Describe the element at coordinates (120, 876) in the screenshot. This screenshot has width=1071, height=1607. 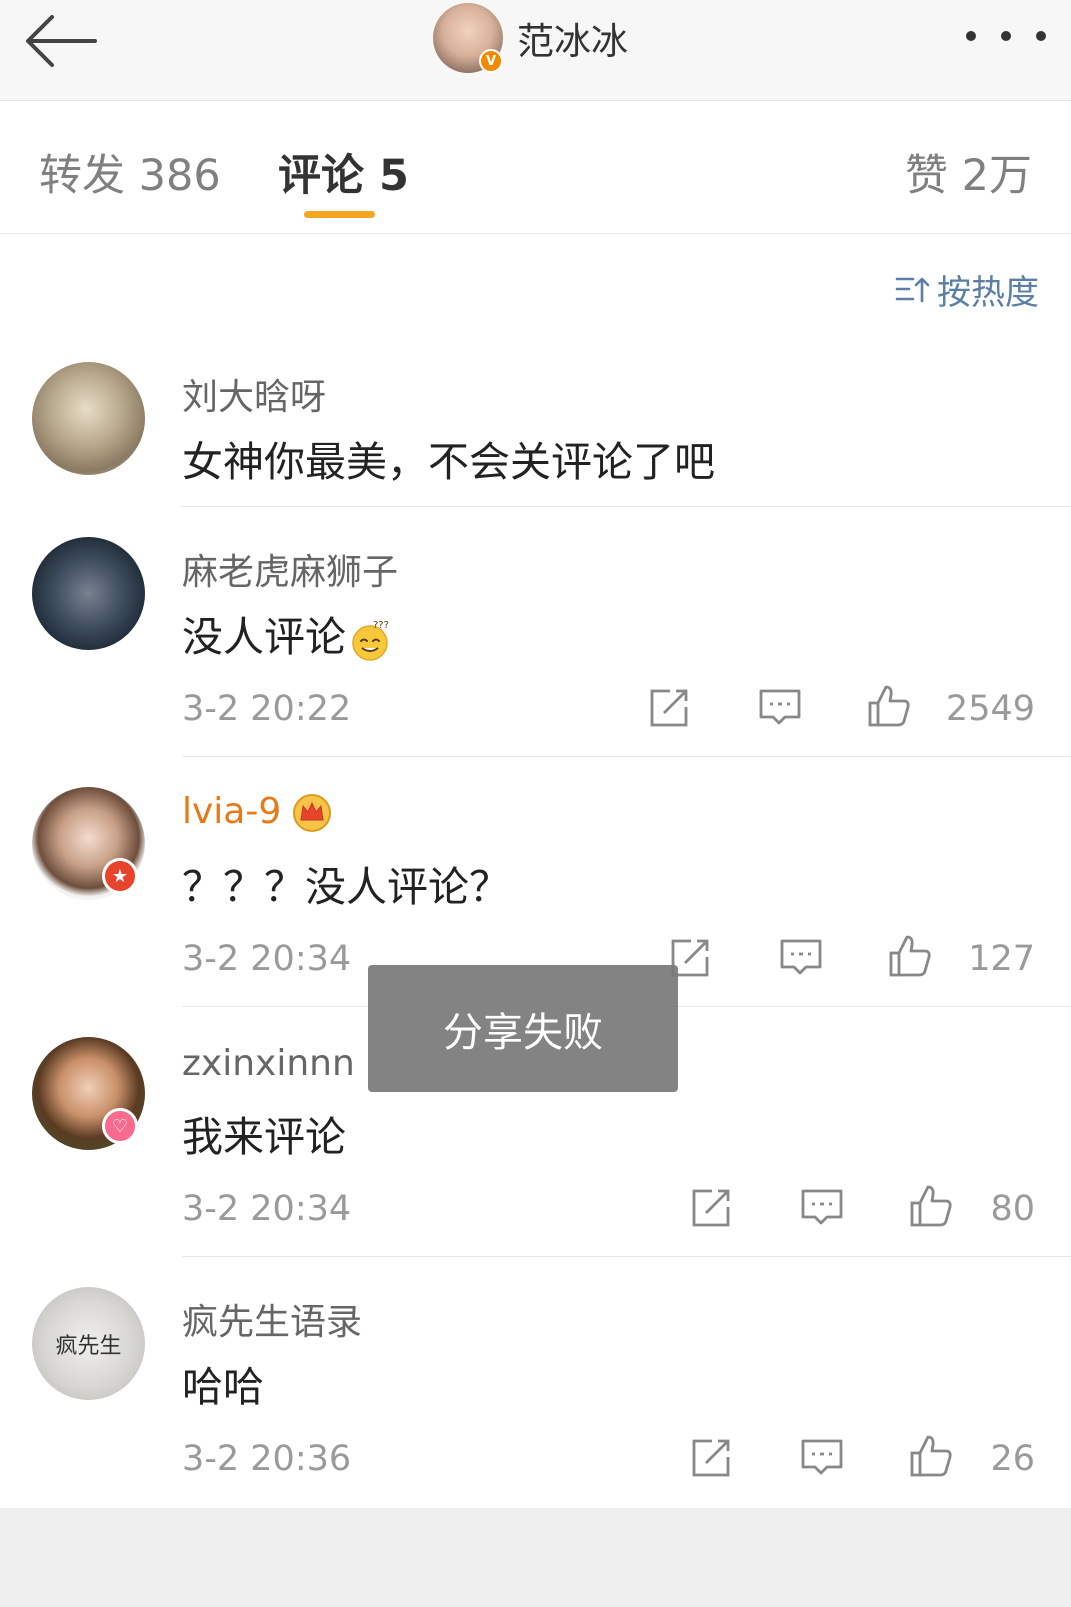
I see `star-badge-icon: ★` at that location.